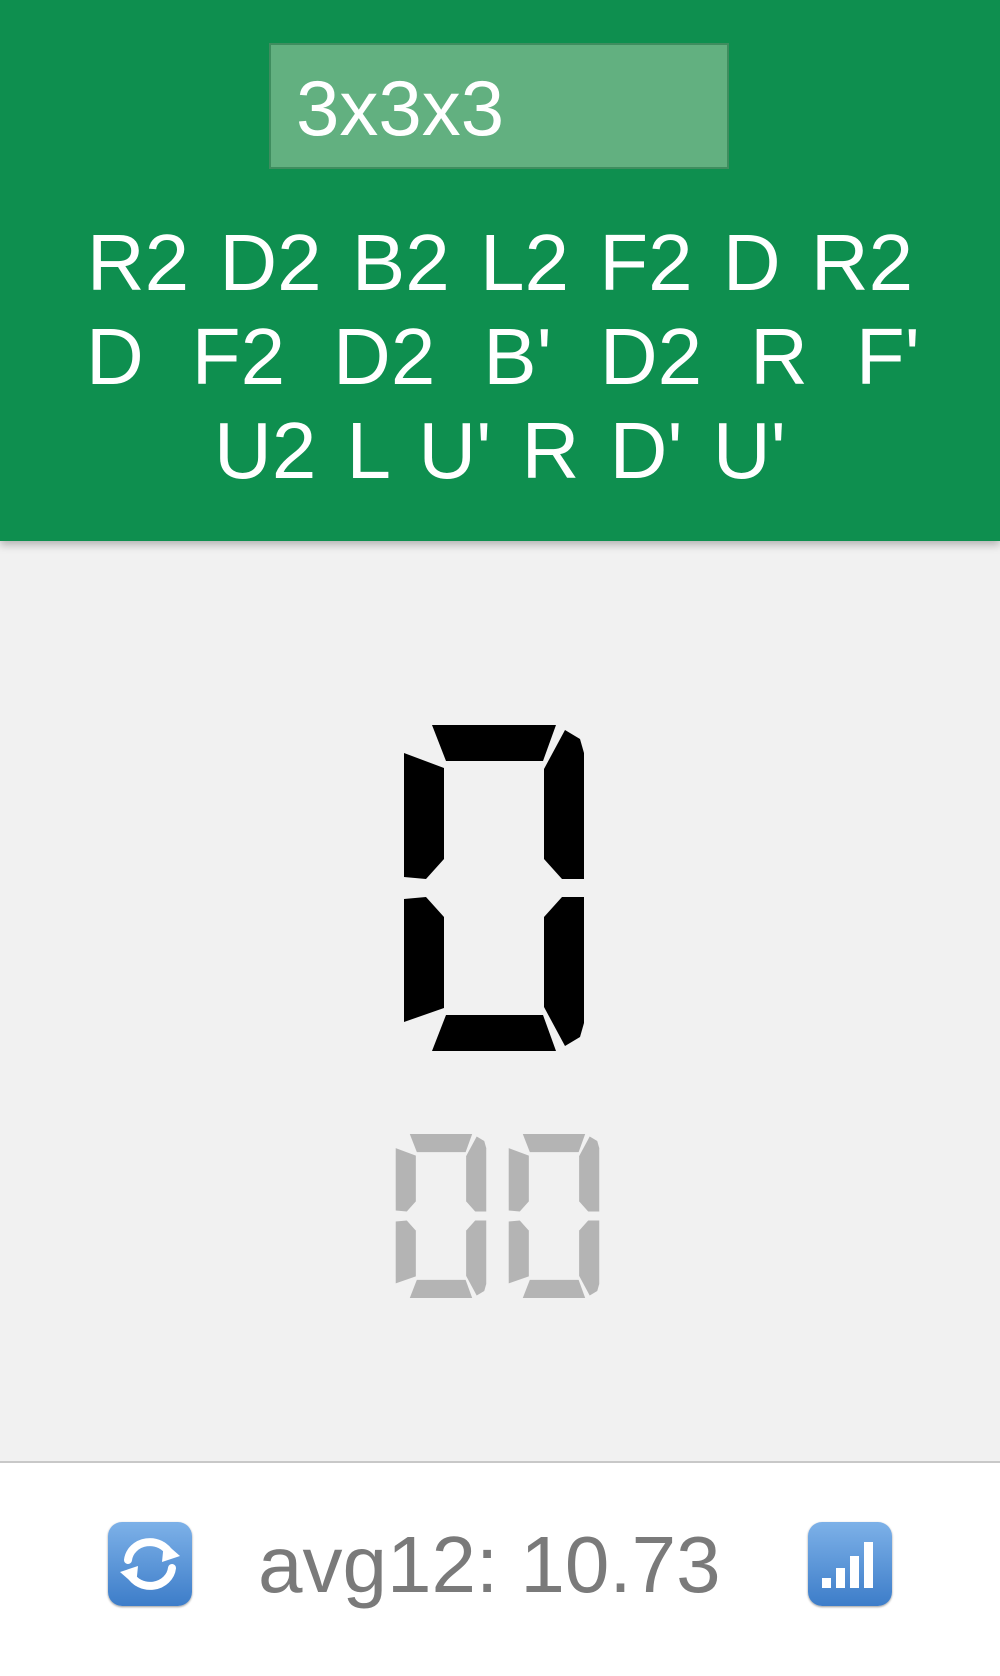 The width and height of the screenshot is (1000, 1676). What do you see at coordinates (441, 1216) in the screenshot?
I see `timer-centiseconds-tens` at bounding box center [441, 1216].